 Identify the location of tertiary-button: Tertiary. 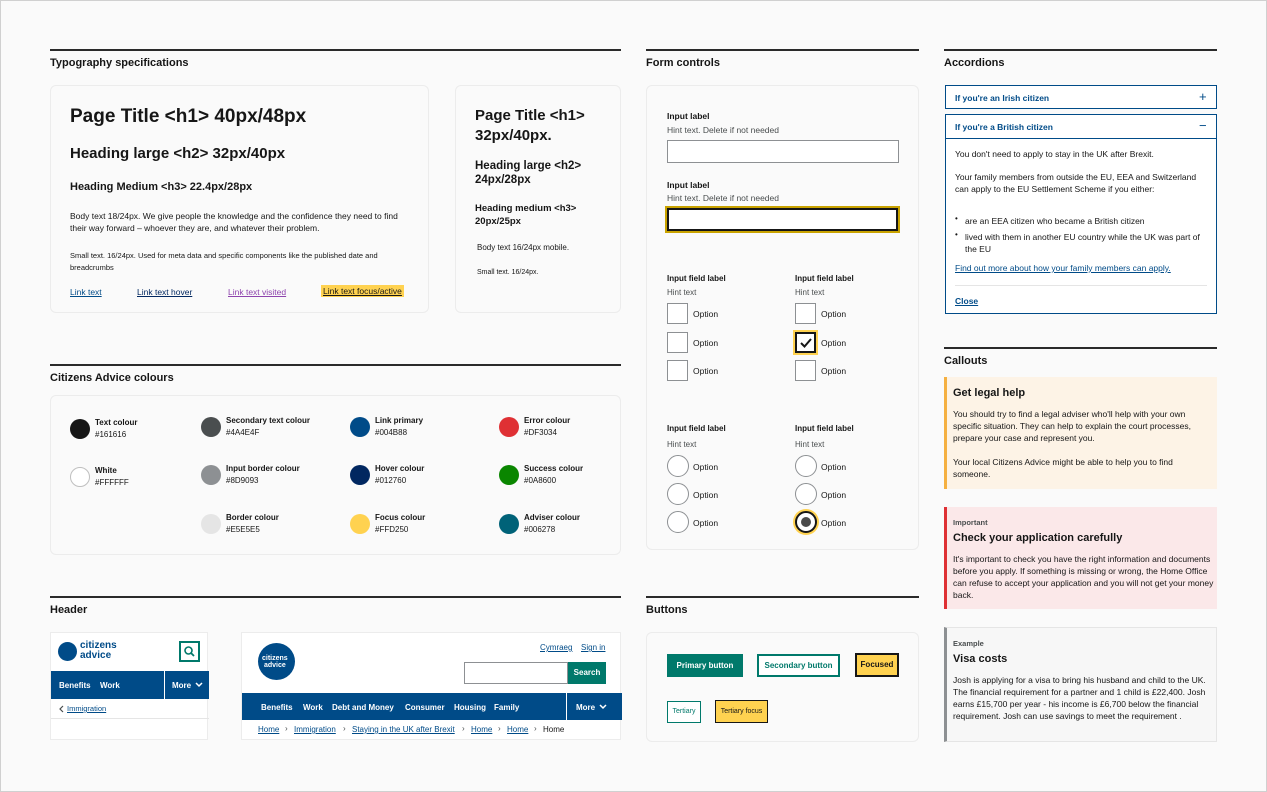
(684, 712).